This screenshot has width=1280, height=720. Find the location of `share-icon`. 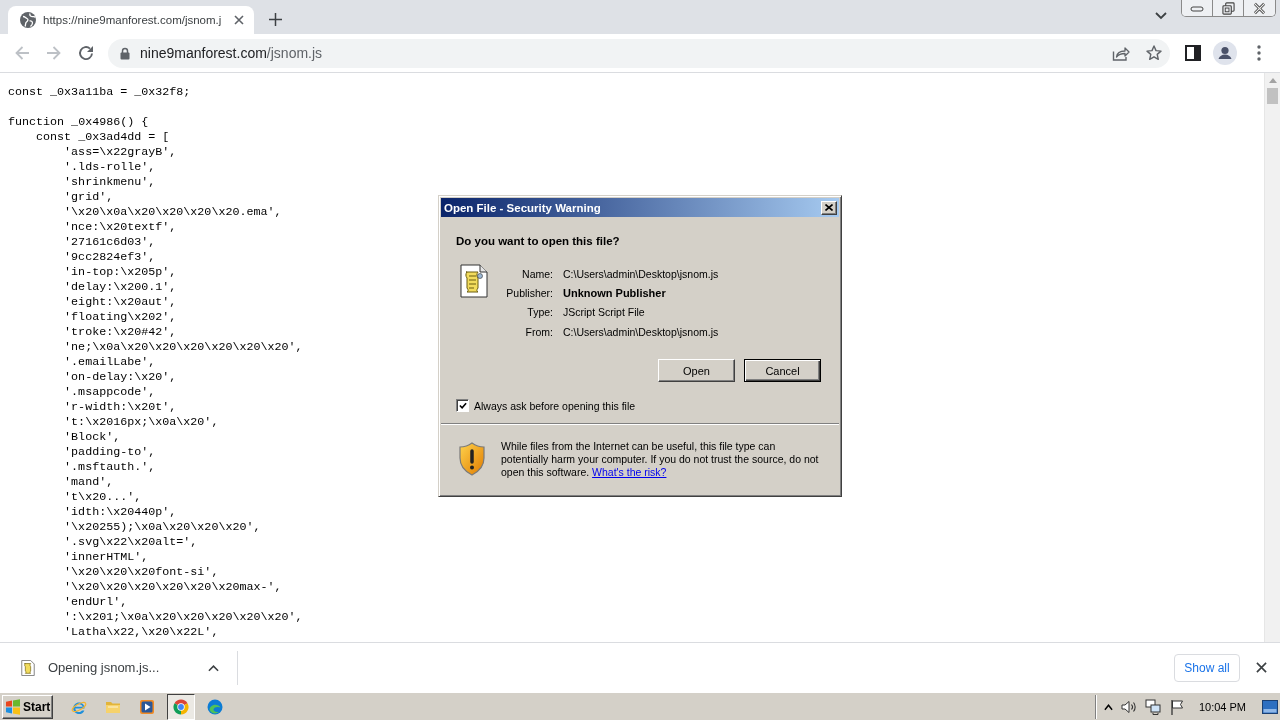

share-icon is located at coordinates (1121, 53).